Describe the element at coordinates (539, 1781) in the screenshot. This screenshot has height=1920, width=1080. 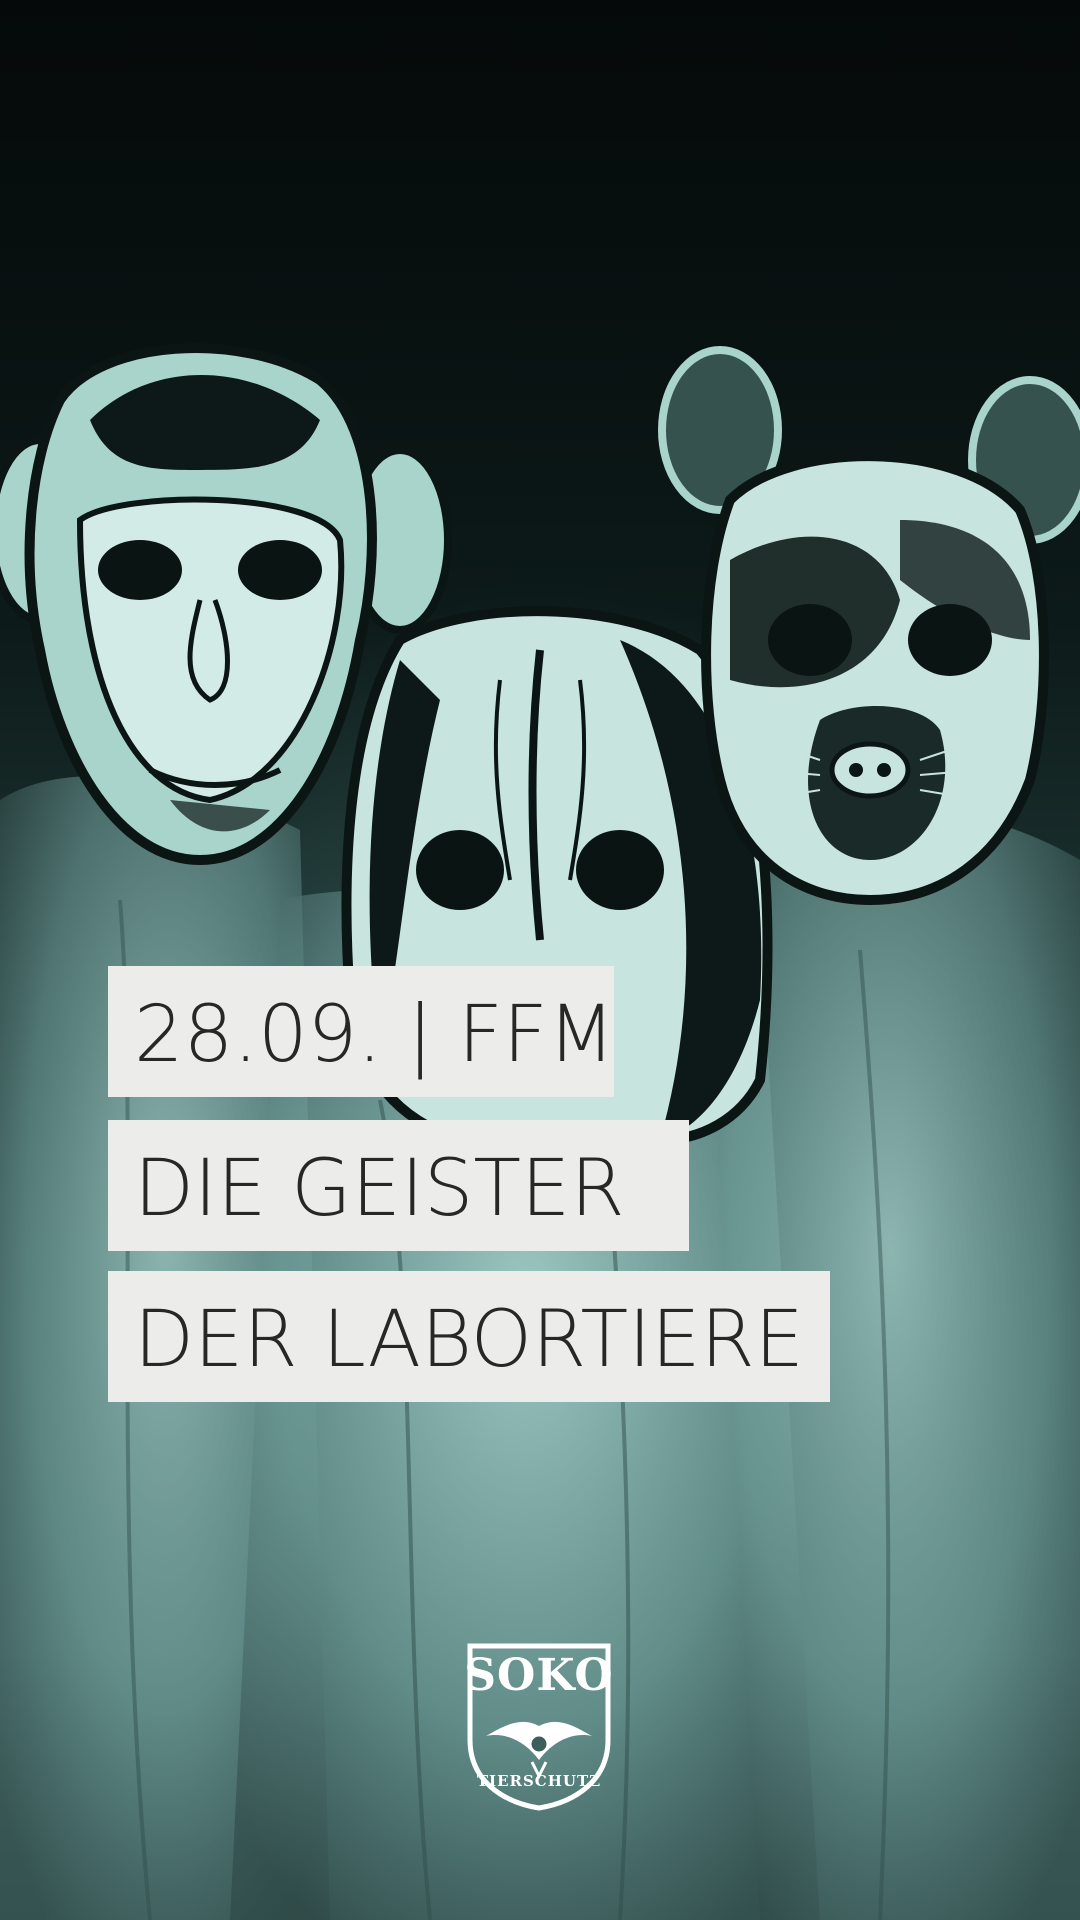
I see `logo-subtitle: TIERSCHUTZ` at that location.